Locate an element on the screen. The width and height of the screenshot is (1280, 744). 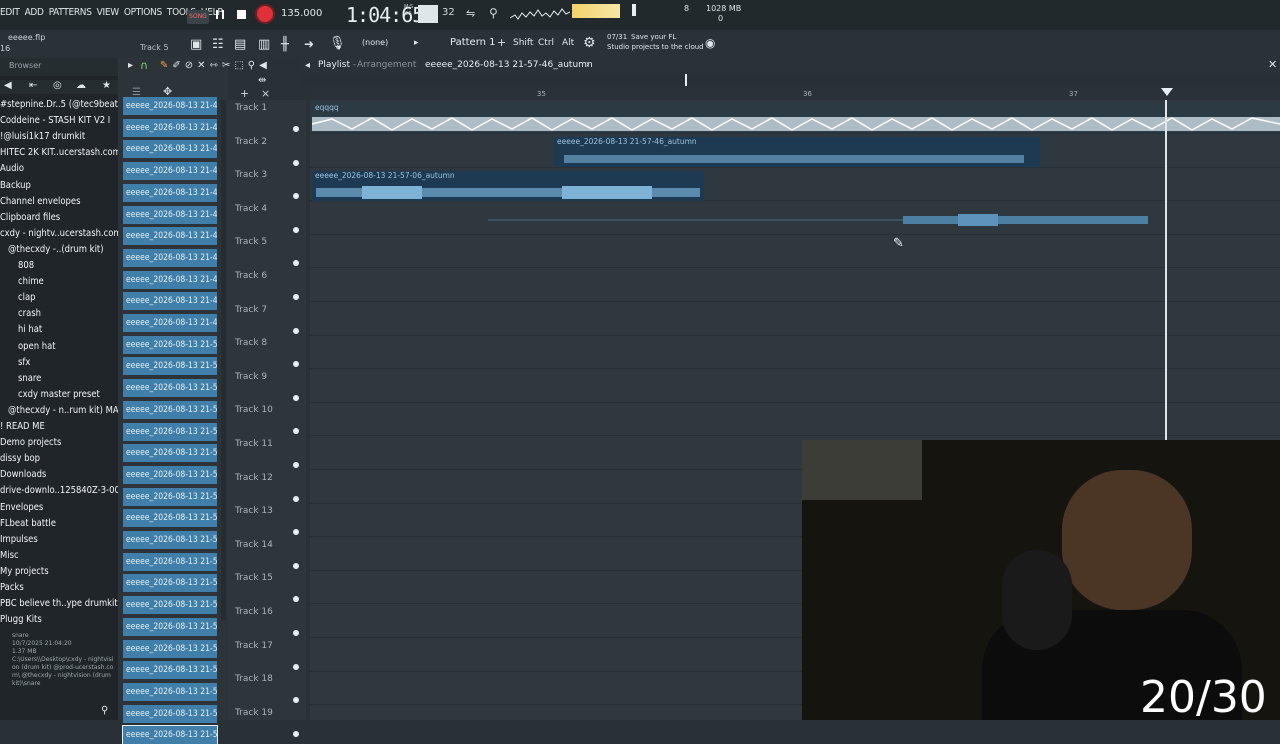
browser-item: crash is located at coordinates (68, 316).